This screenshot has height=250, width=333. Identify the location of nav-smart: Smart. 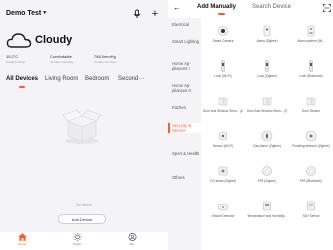
(77, 239).